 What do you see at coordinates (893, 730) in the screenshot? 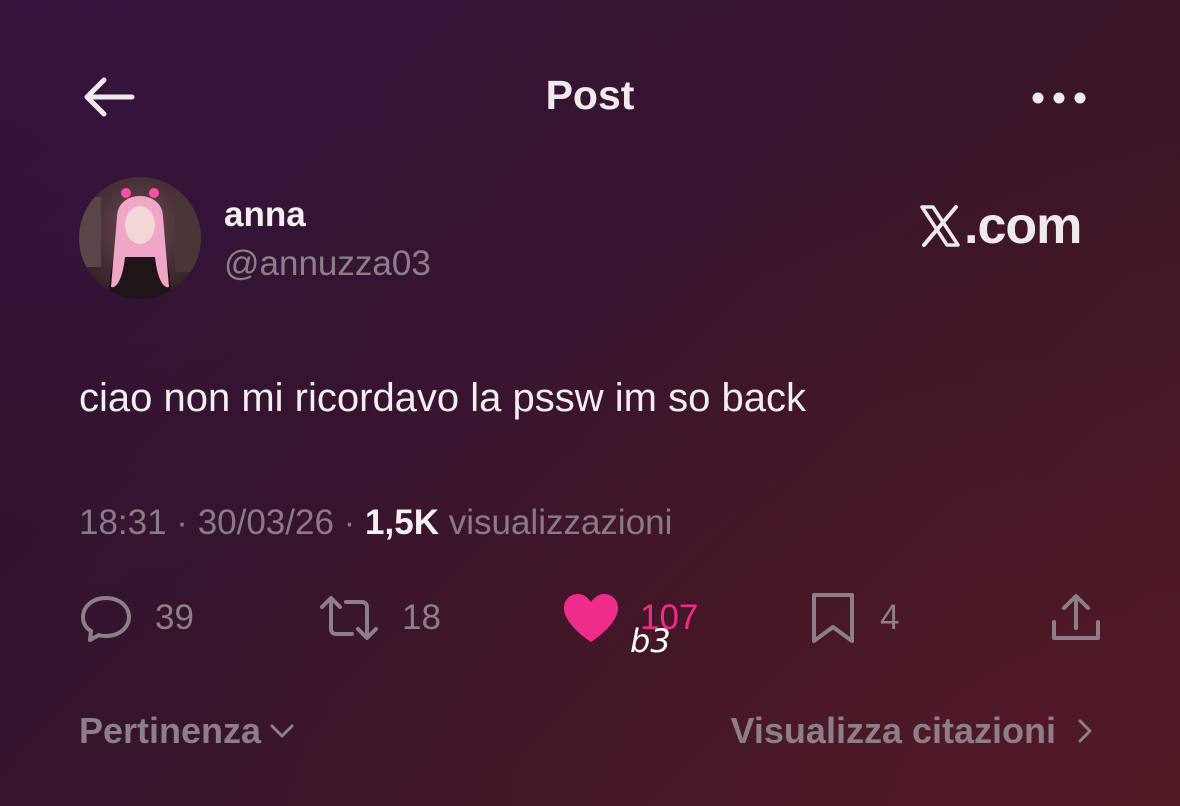
I see `quotes-label: Visualizza citazioni` at bounding box center [893, 730].